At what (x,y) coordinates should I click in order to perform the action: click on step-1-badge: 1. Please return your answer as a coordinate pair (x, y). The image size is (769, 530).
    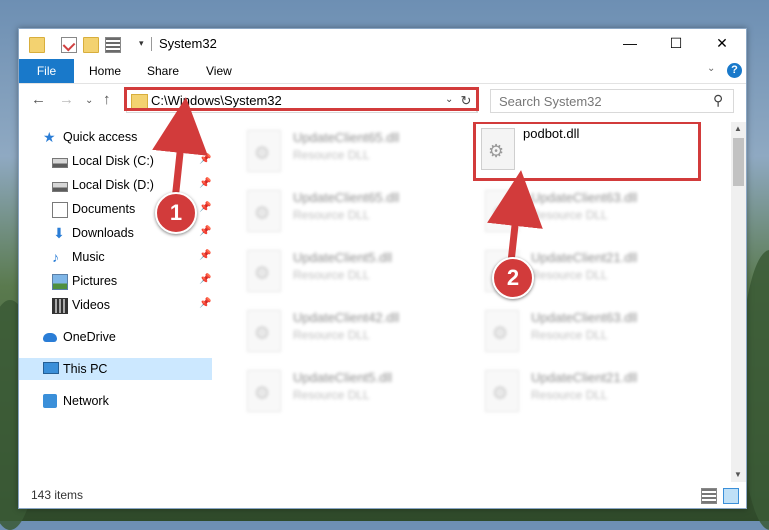
    Looking at the image, I should click on (176, 213).